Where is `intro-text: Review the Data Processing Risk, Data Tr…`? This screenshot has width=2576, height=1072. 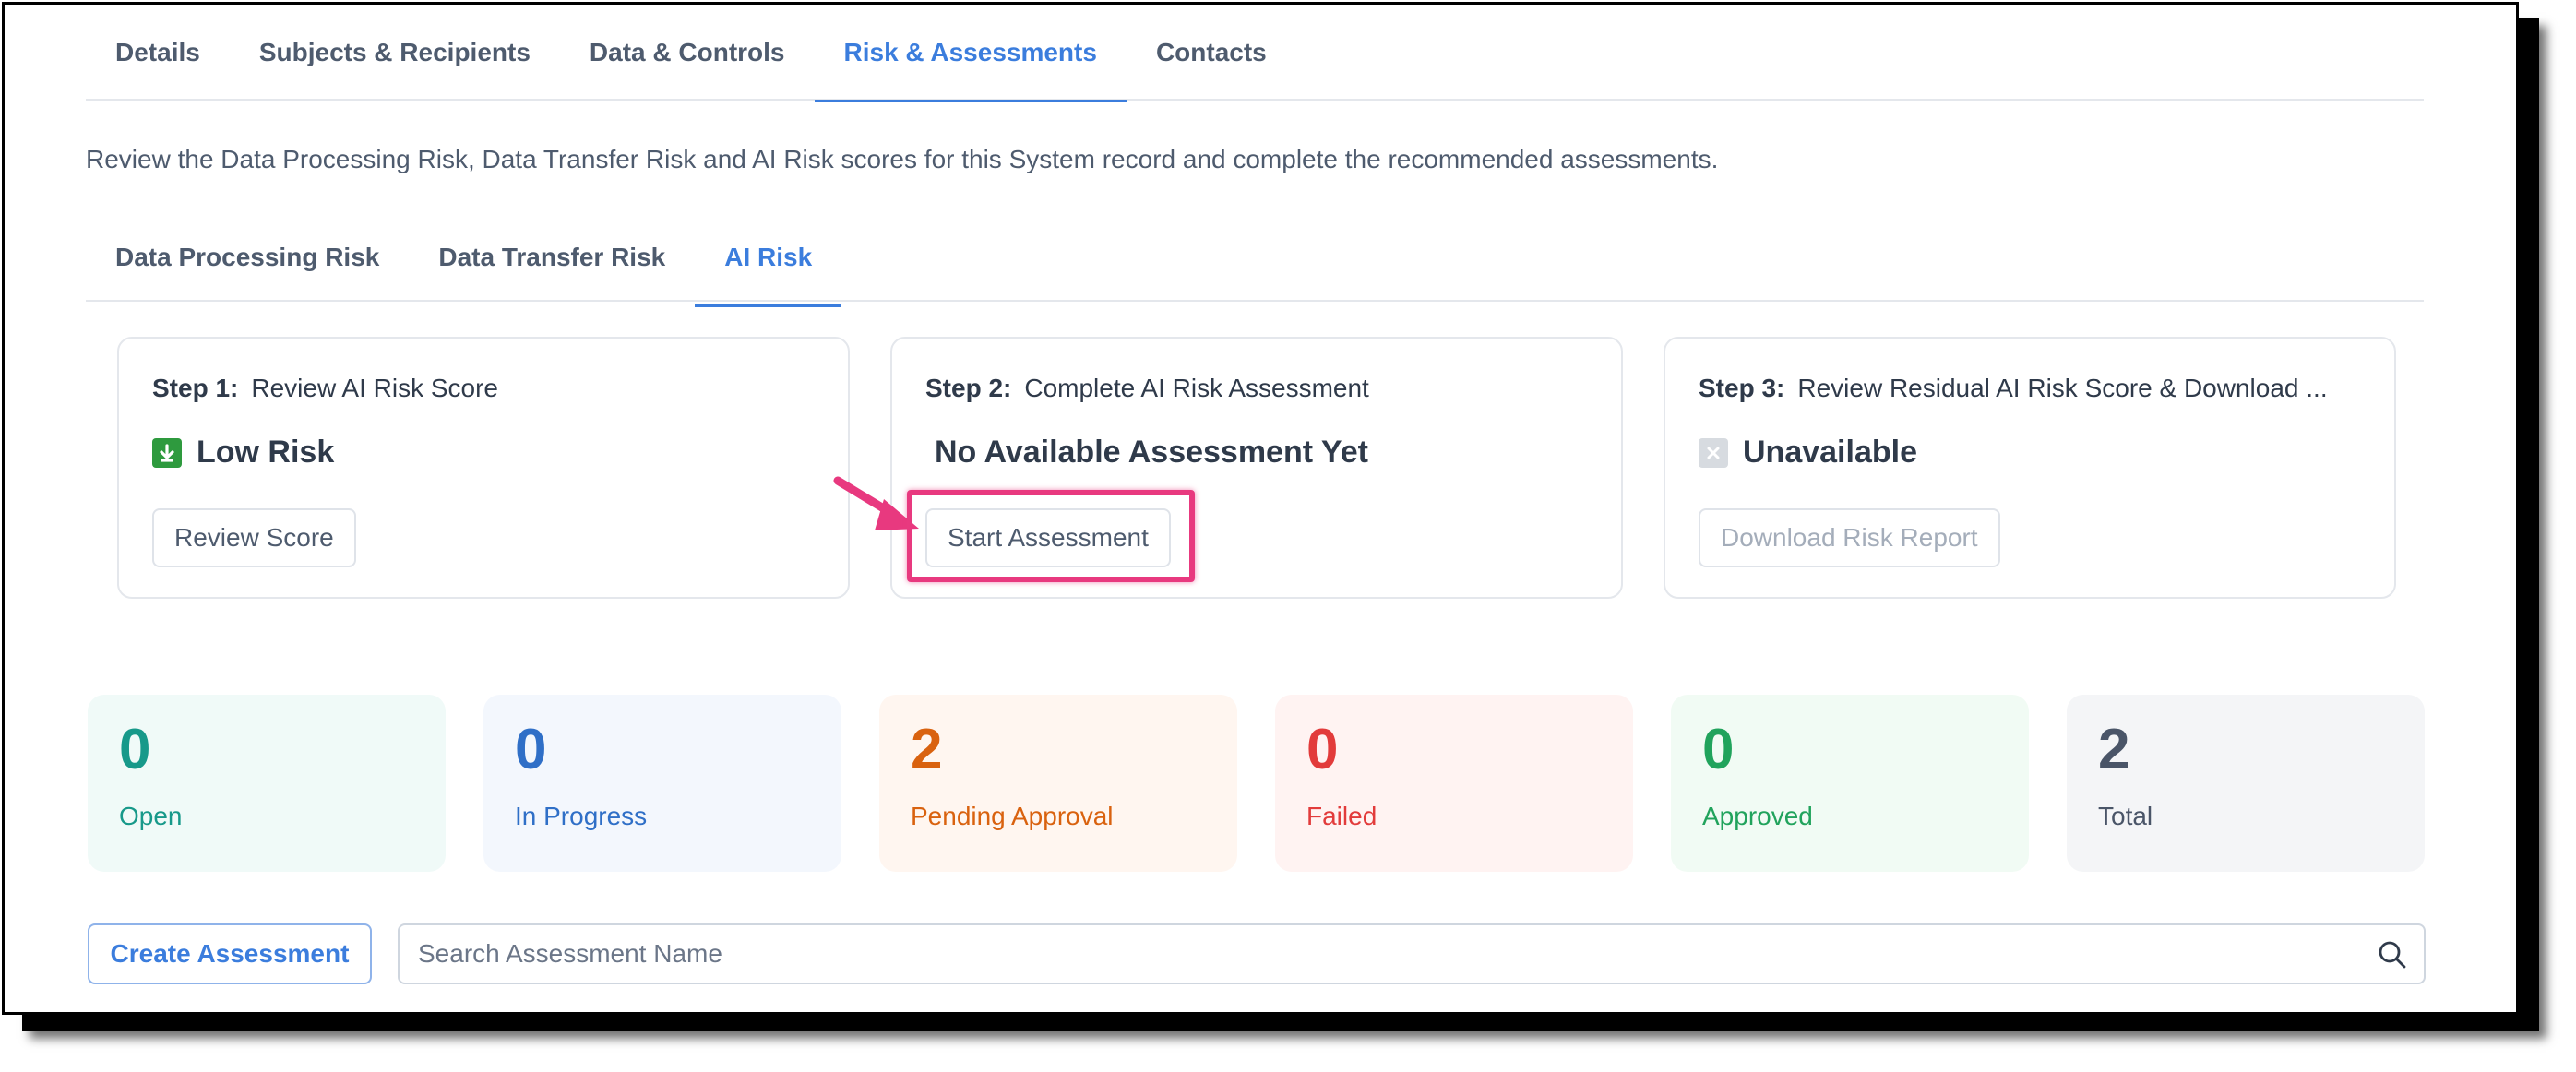
intro-text: Review the Data Processing Risk, Data Tr… is located at coordinates (903, 159).